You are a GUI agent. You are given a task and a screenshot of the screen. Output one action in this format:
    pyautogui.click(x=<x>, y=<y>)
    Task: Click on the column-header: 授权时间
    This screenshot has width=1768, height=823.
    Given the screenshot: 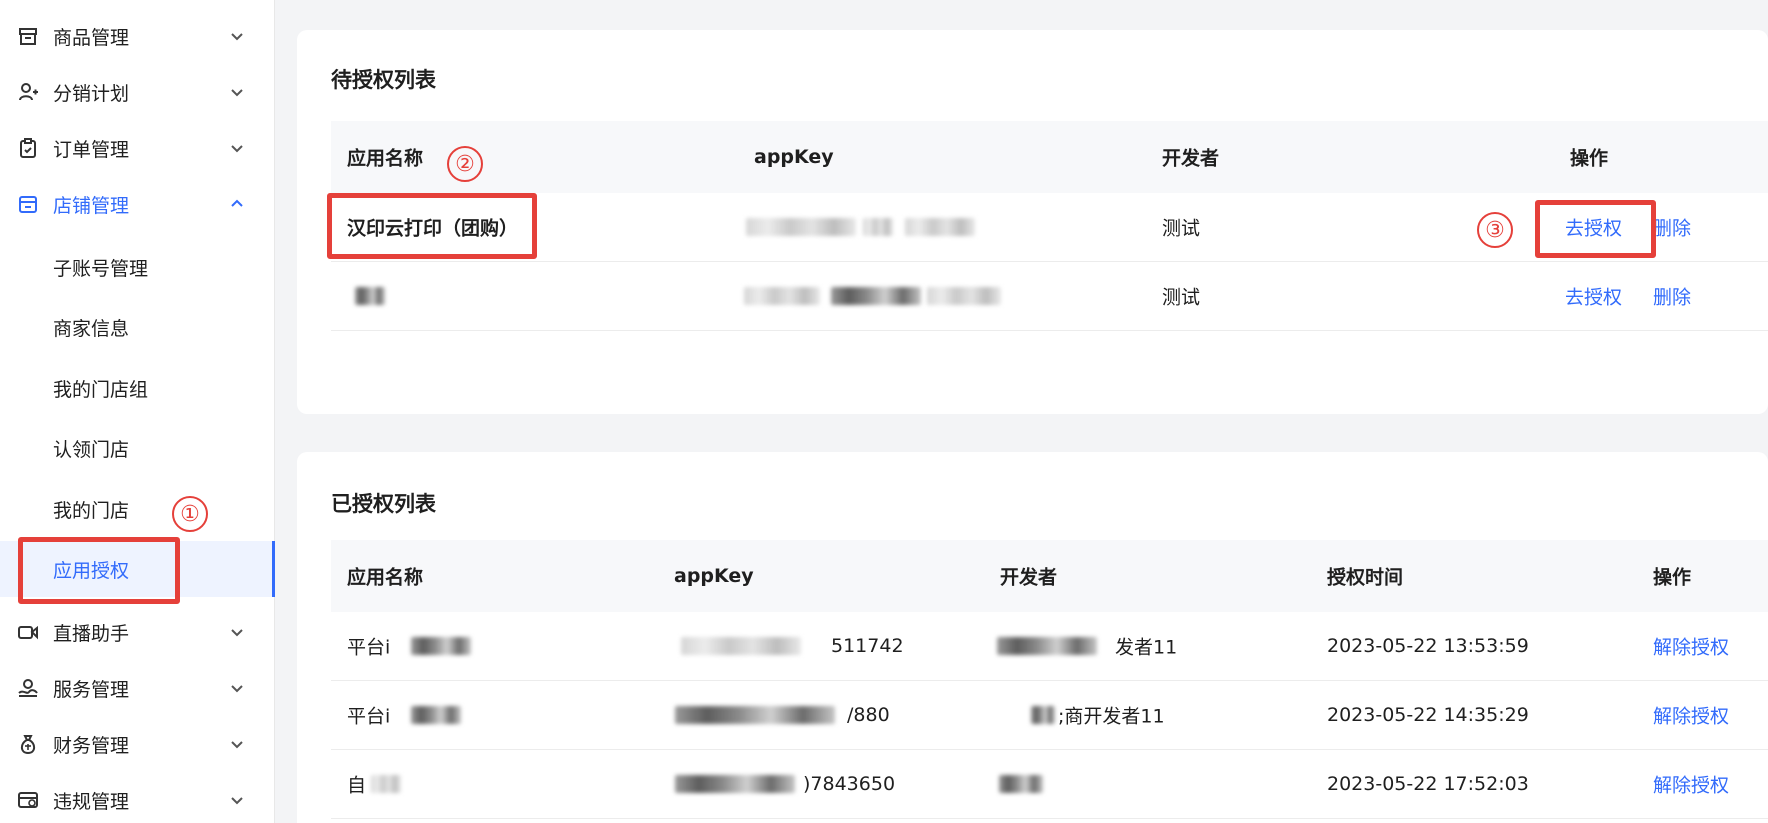 What is the action you would take?
    pyautogui.click(x=1365, y=577)
    